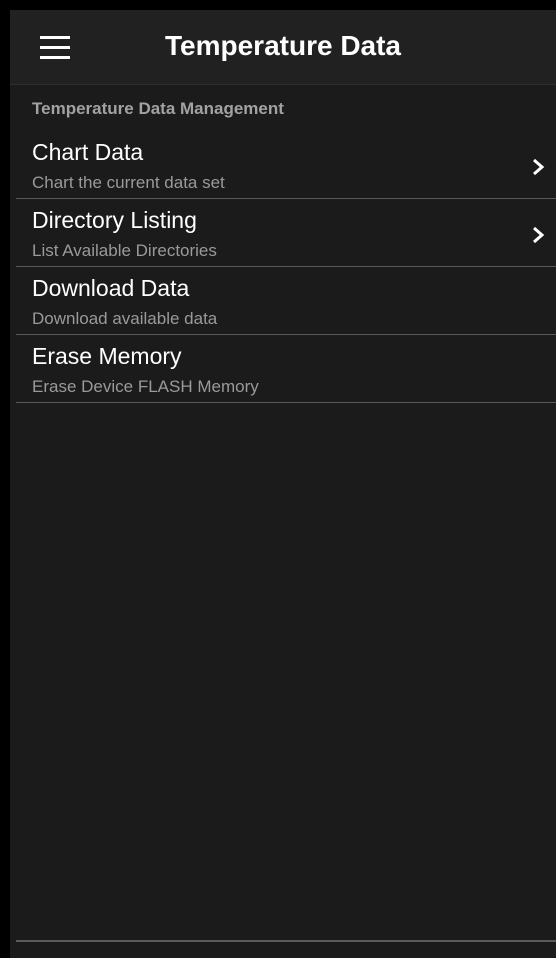 The image size is (556, 958). What do you see at coordinates (55, 48) in the screenshot?
I see `hamburger-menu-icon` at bounding box center [55, 48].